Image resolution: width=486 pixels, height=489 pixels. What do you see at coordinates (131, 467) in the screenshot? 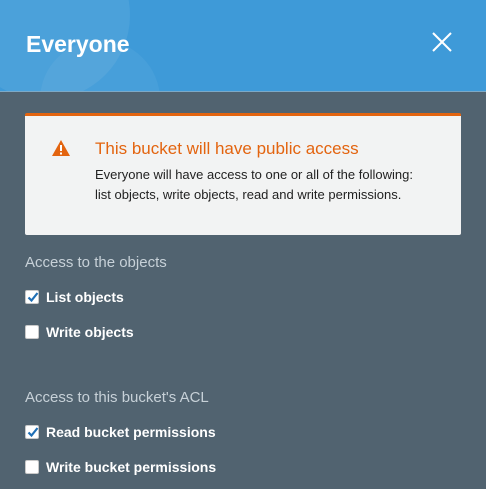
I see `write-bucket-permissions-label: Write bucket permissions` at bounding box center [131, 467].